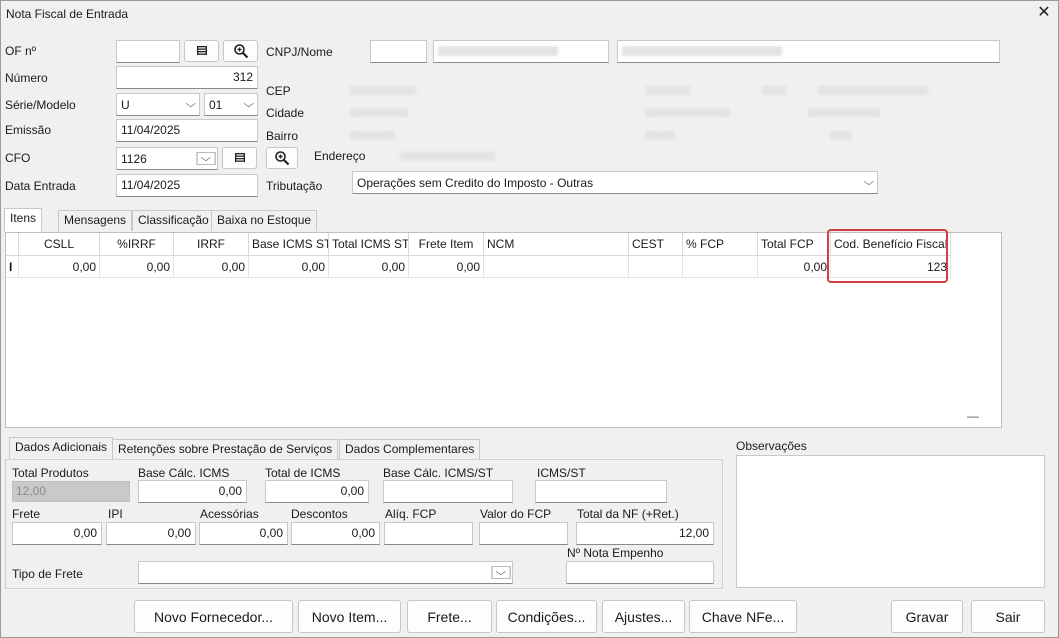  Describe the element at coordinates (148, 51) in the screenshot. I see `of-input` at that location.